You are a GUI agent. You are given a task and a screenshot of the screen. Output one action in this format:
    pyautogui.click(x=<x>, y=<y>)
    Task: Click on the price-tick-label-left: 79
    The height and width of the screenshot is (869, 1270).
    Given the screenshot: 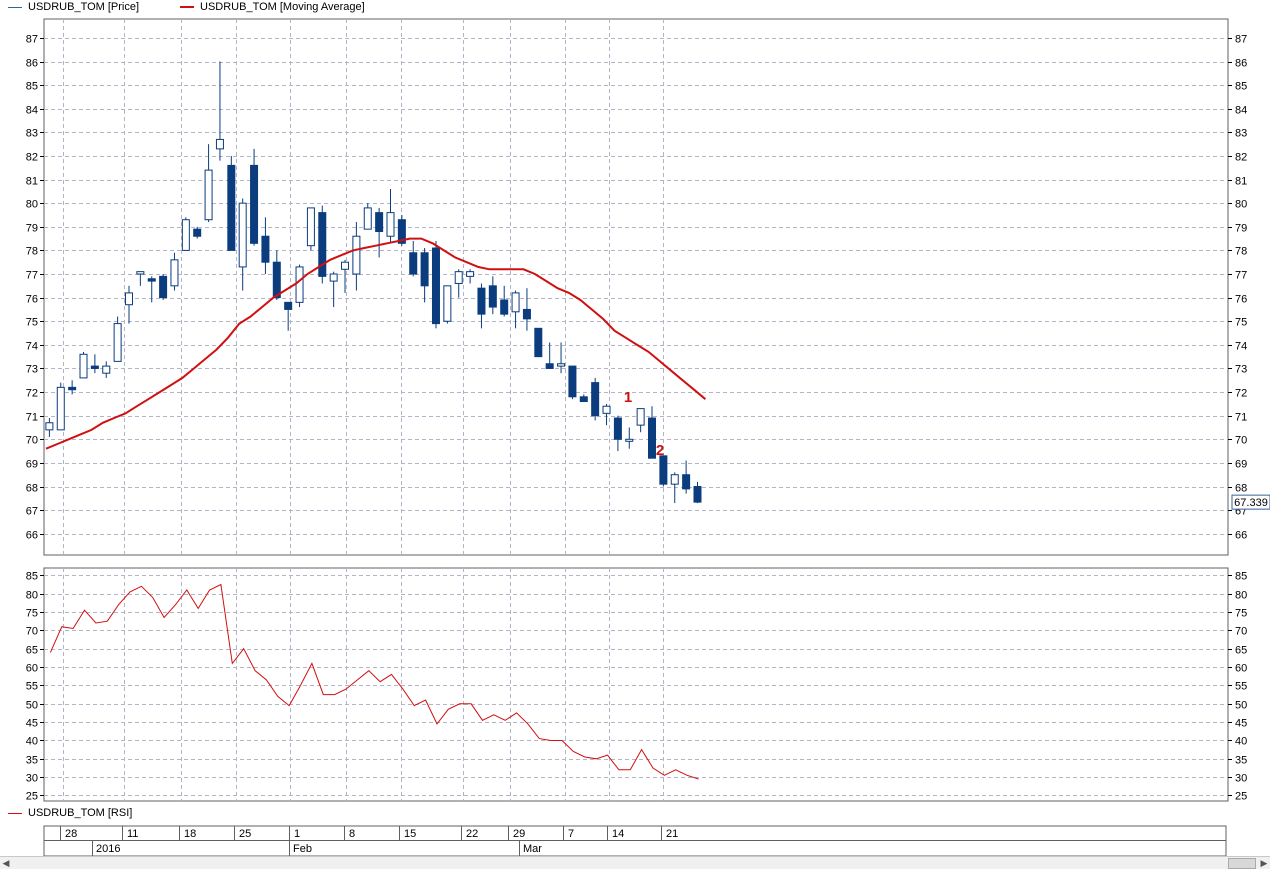 What is the action you would take?
    pyautogui.click(x=32, y=229)
    